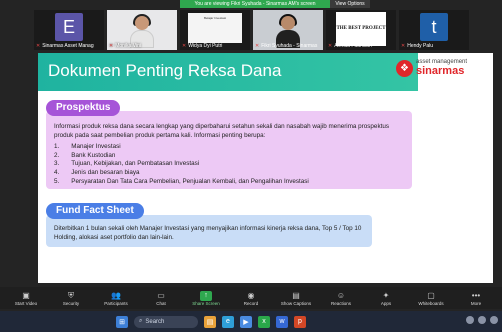 This screenshot has height=332, width=502. I want to click on apps-icon: ✦, so click(386, 295).